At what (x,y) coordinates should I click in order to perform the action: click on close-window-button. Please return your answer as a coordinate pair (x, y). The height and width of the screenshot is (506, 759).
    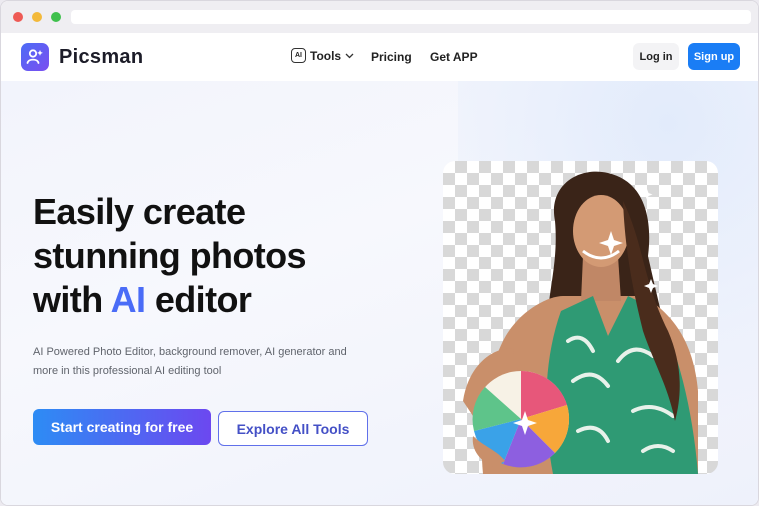
    Looking at the image, I should click on (18, 17).